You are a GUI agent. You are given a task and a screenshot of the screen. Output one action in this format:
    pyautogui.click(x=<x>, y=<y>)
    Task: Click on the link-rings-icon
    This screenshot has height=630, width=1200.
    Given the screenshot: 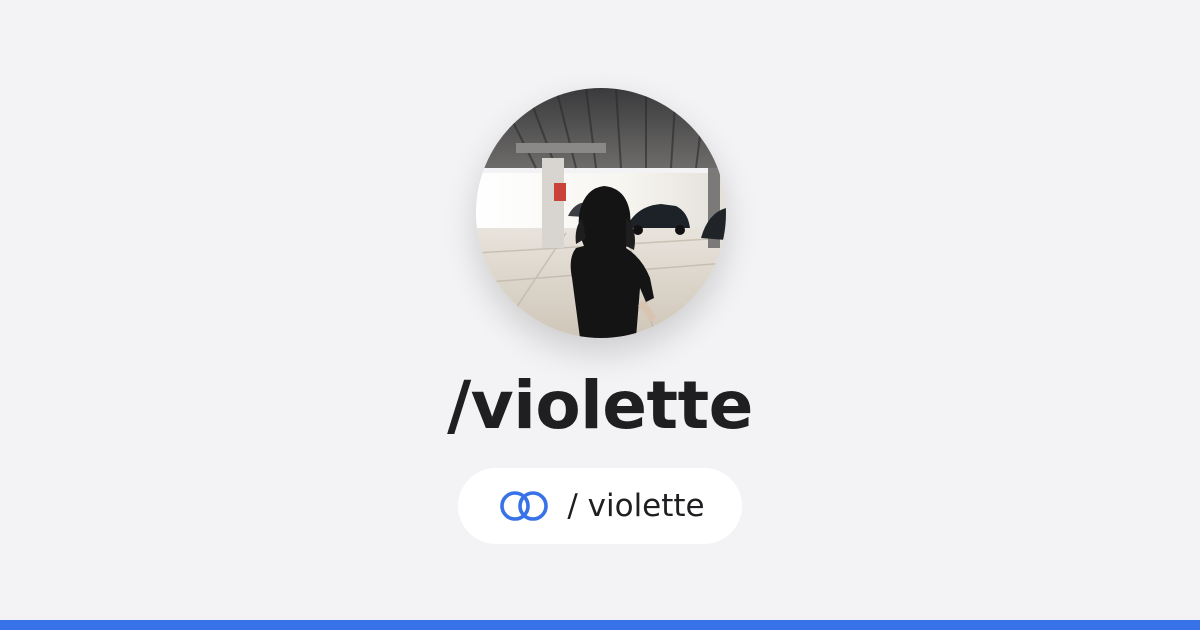 What is the action you would take?
    pyautogui.click(x=524, y=506)
    